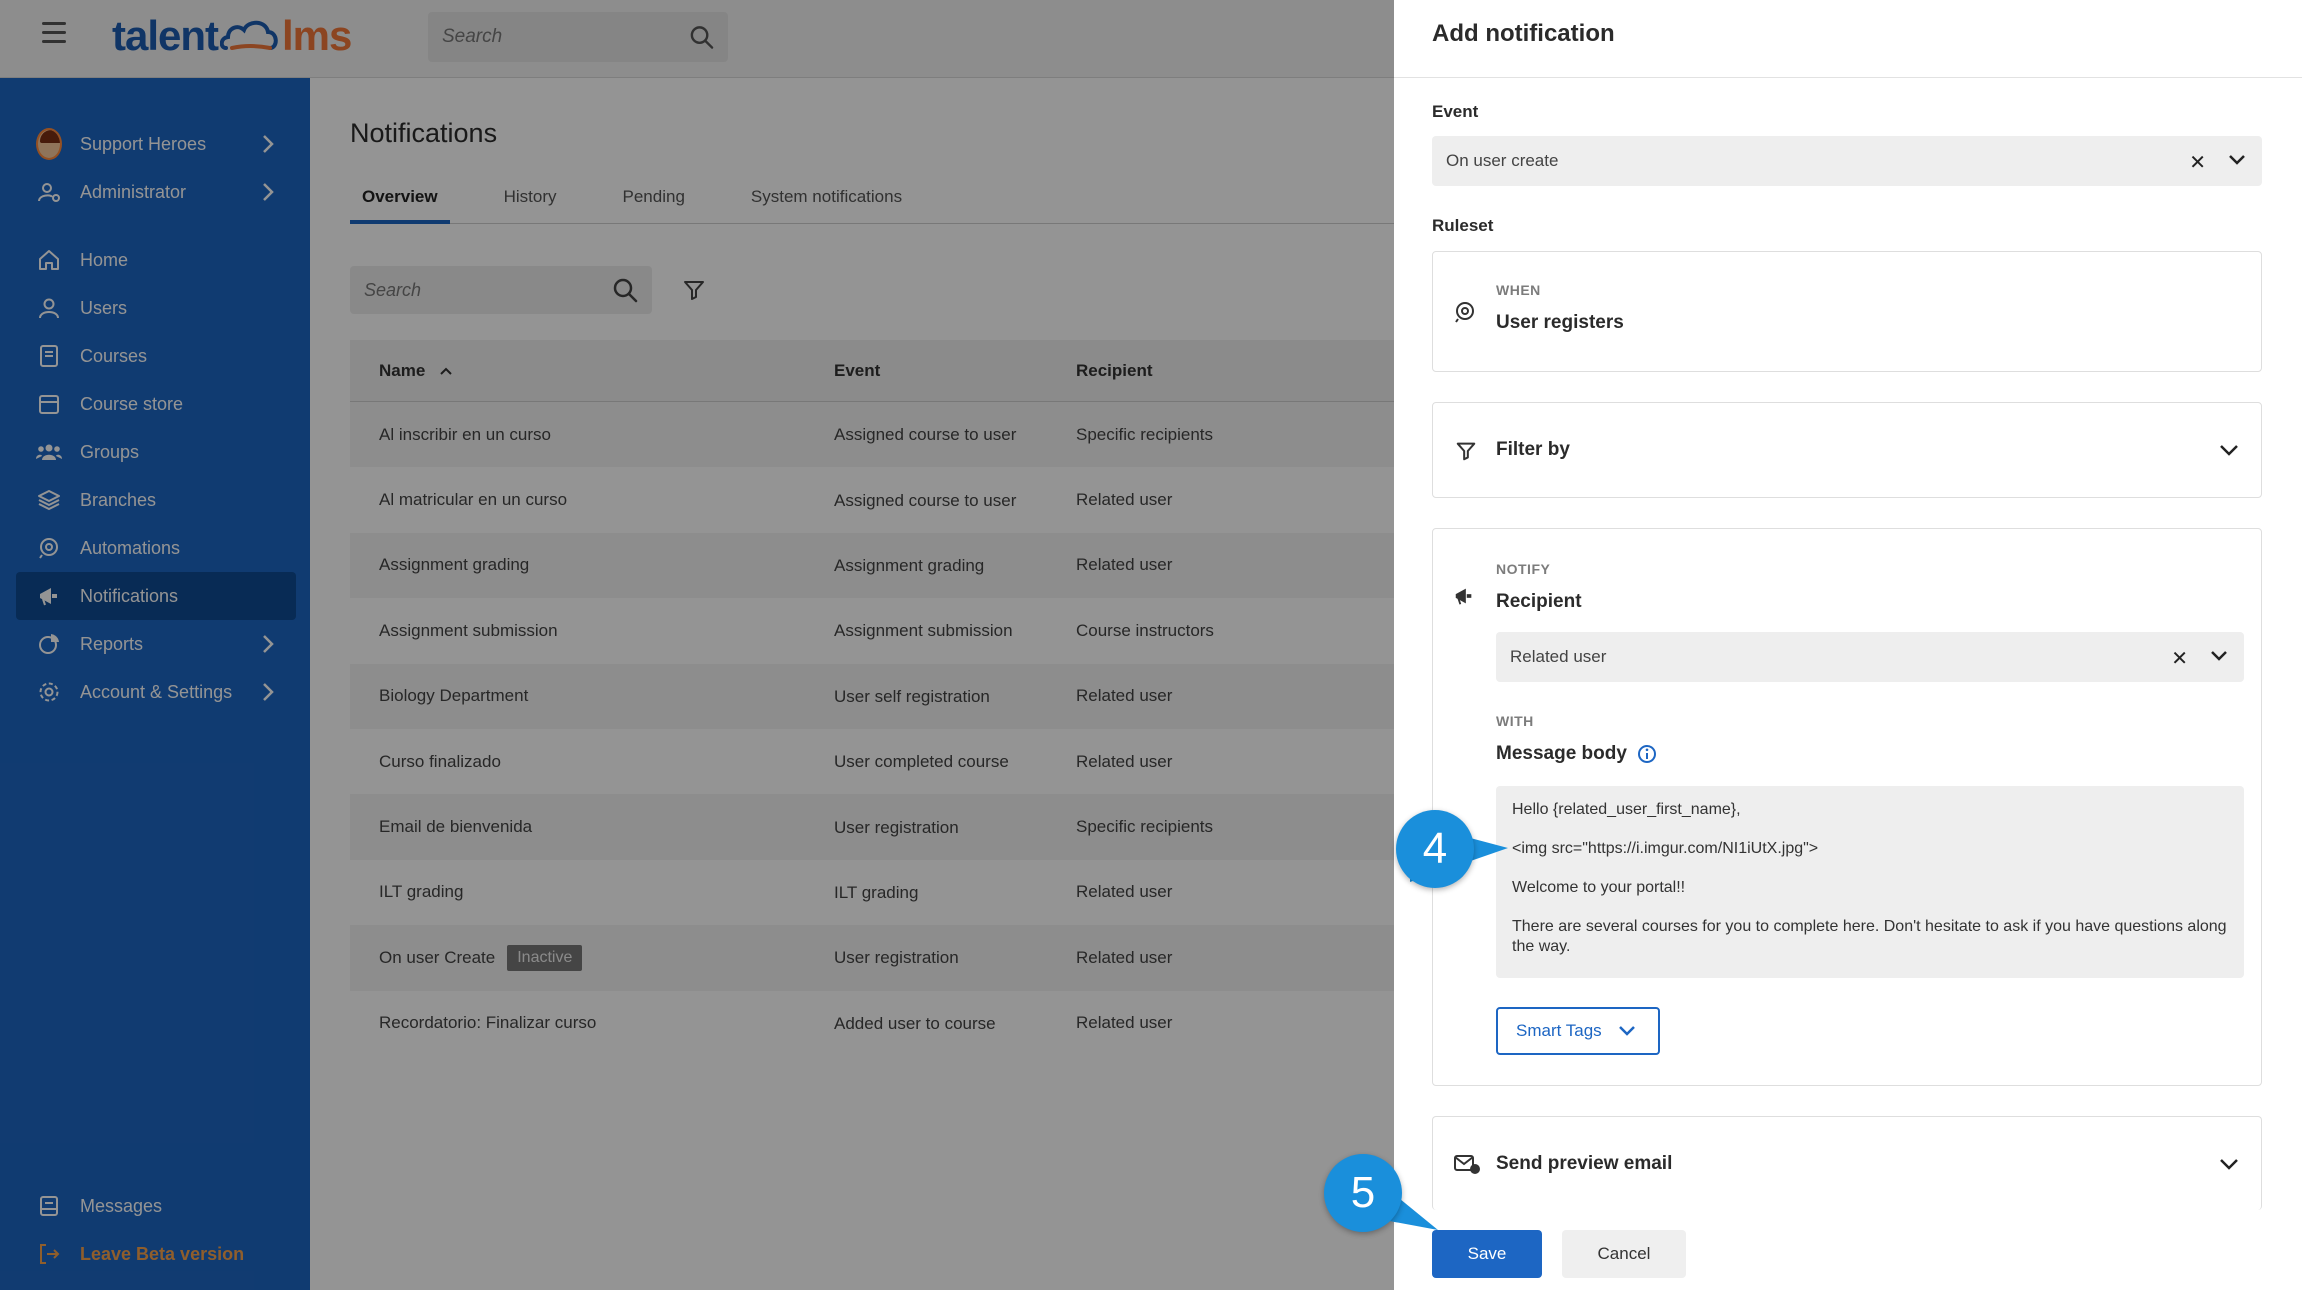  Describe the element at coordinates (1560, 322) in the screenshot. I see `when-value: User registers` at that location.